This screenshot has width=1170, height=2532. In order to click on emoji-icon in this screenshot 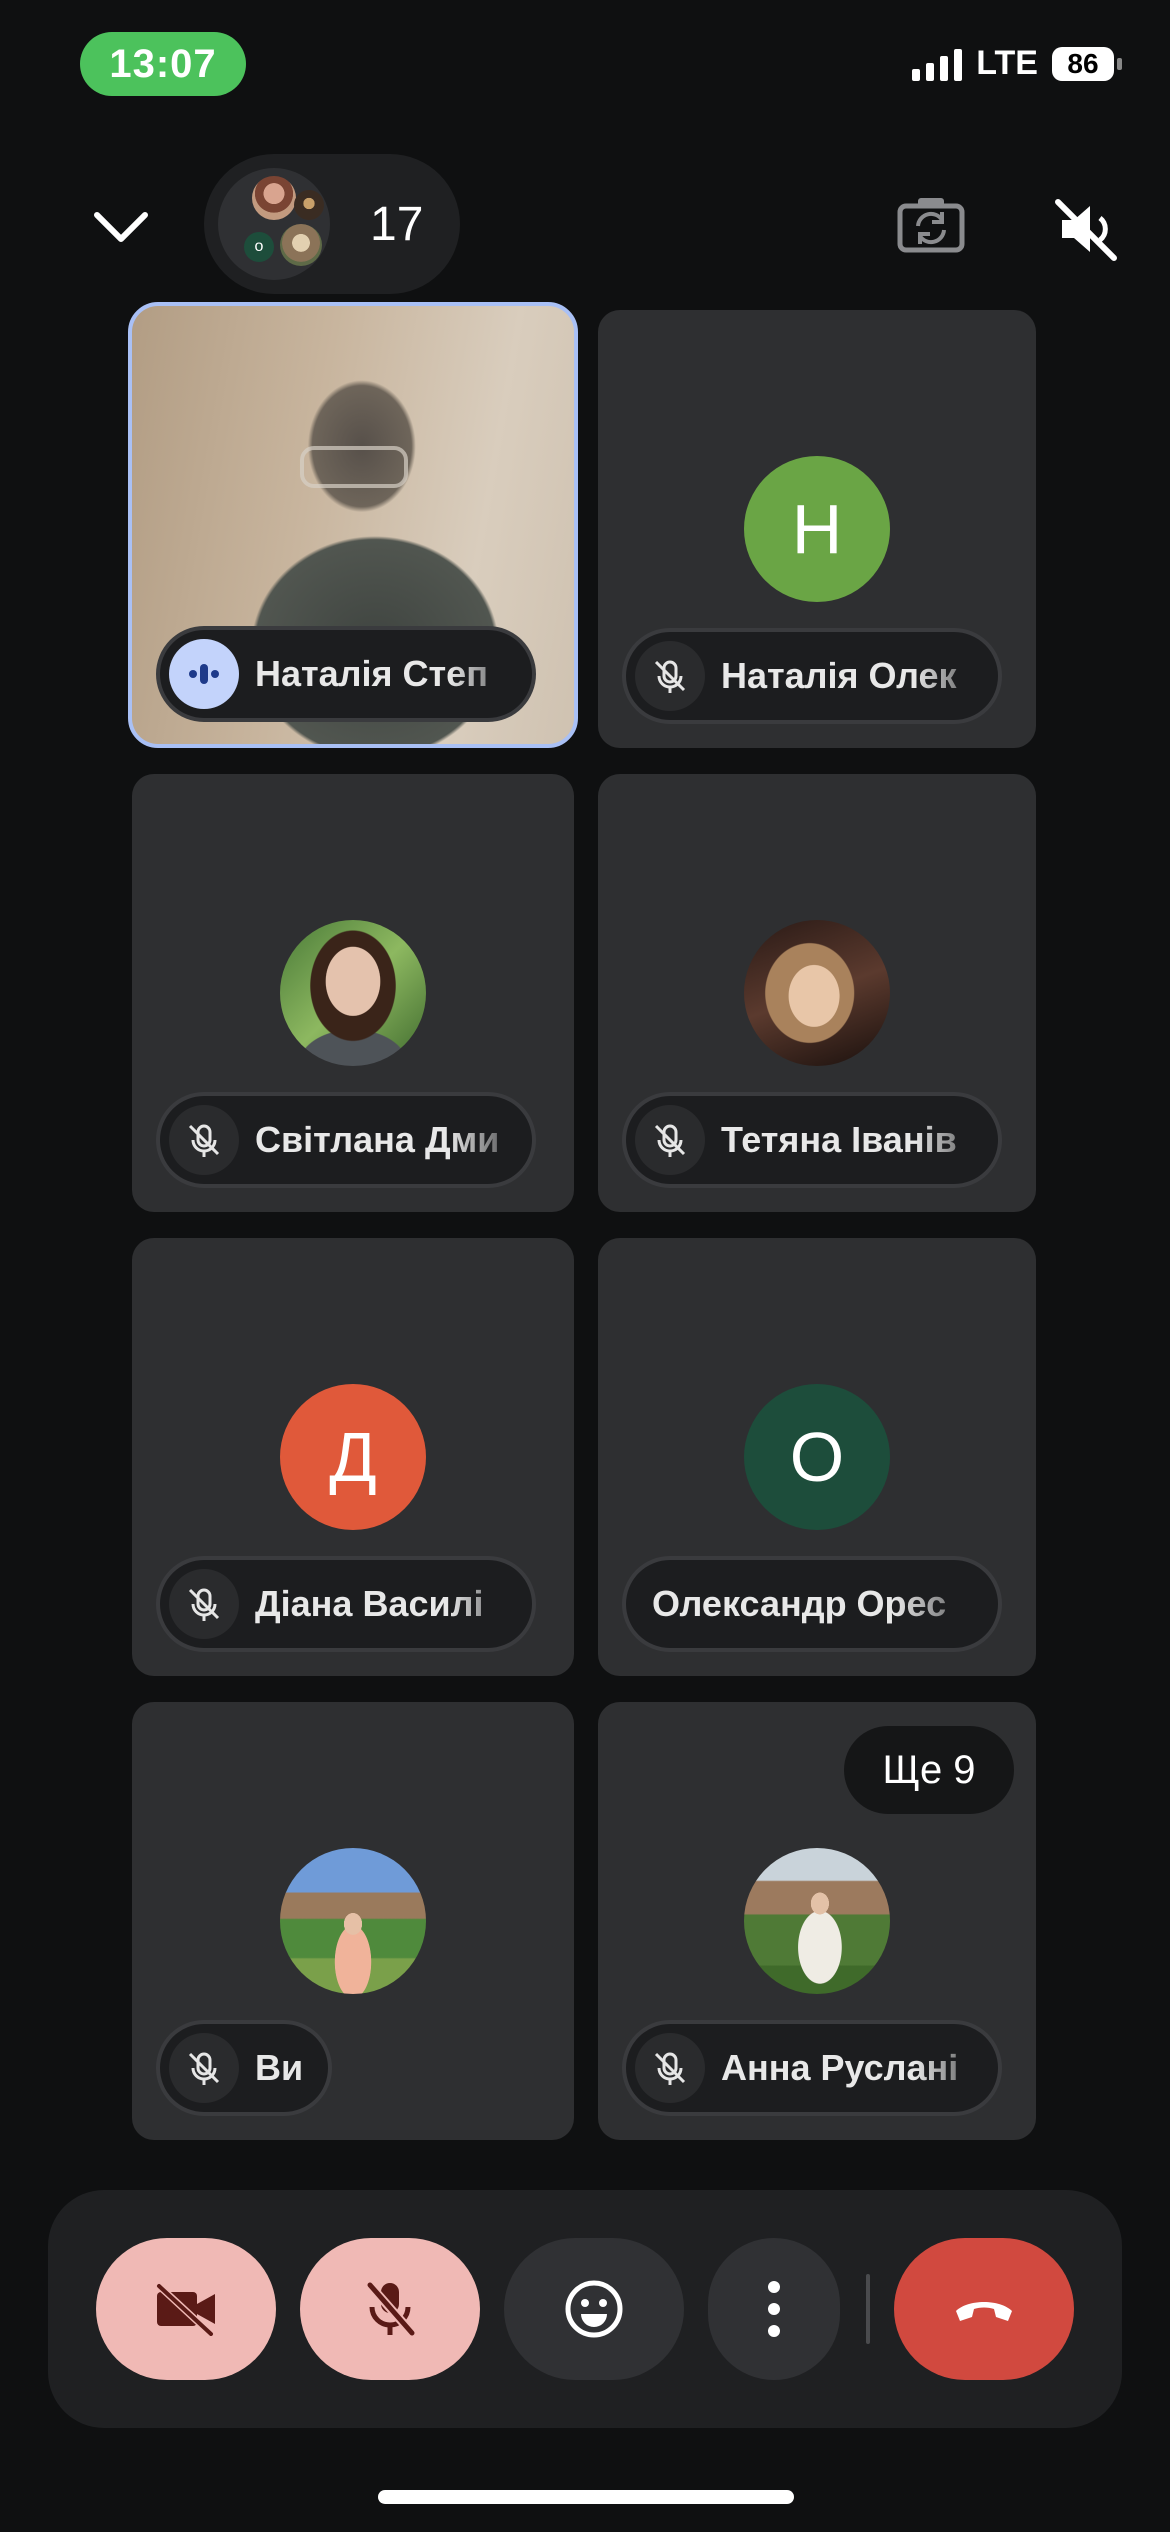, I will do `click(594, 2309)`.